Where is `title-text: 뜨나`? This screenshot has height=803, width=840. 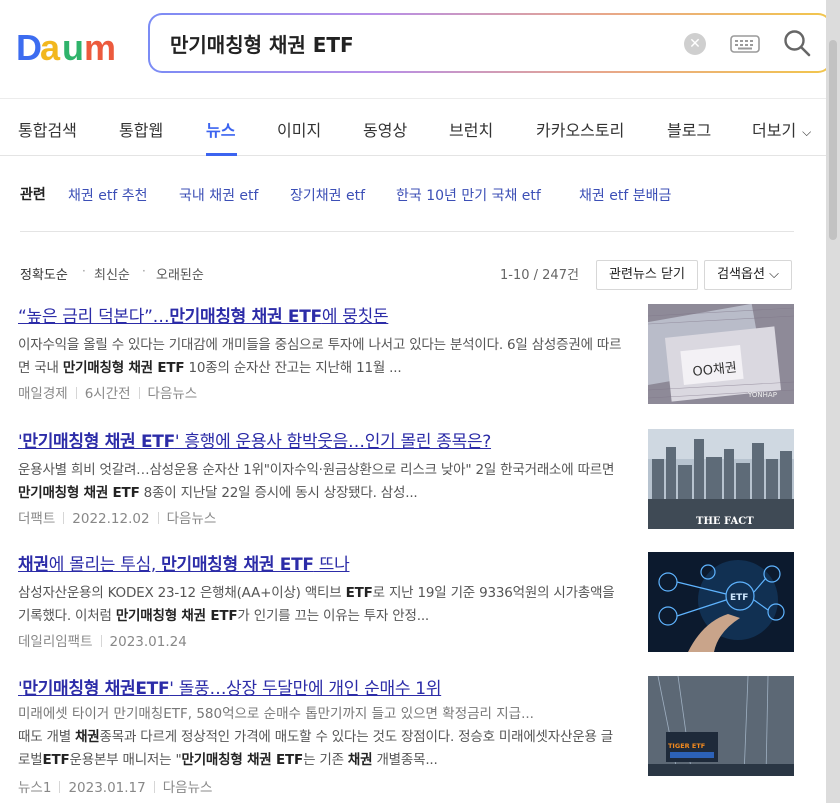 title-text: 뜨나 is located at coordinates (331, 565).